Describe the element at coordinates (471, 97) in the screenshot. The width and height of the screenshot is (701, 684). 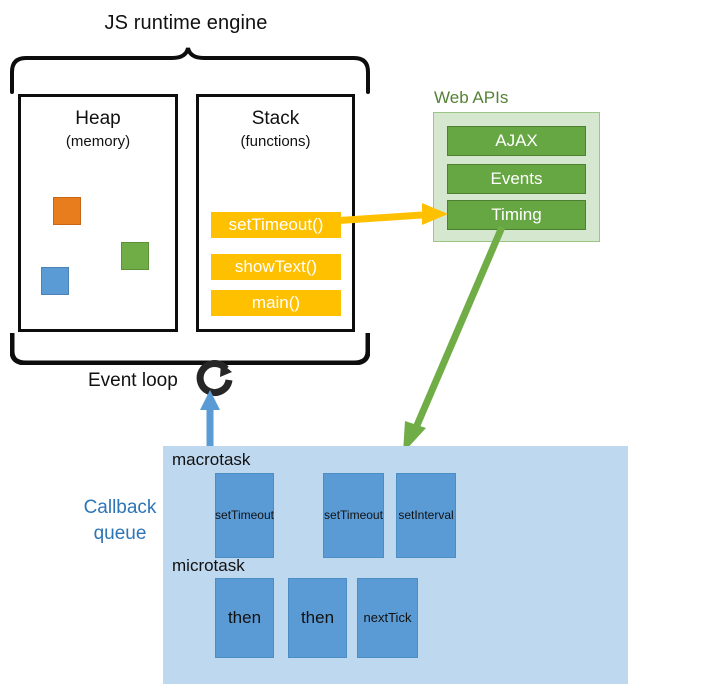
I see `web-apis-title: Web APIs` at that location.